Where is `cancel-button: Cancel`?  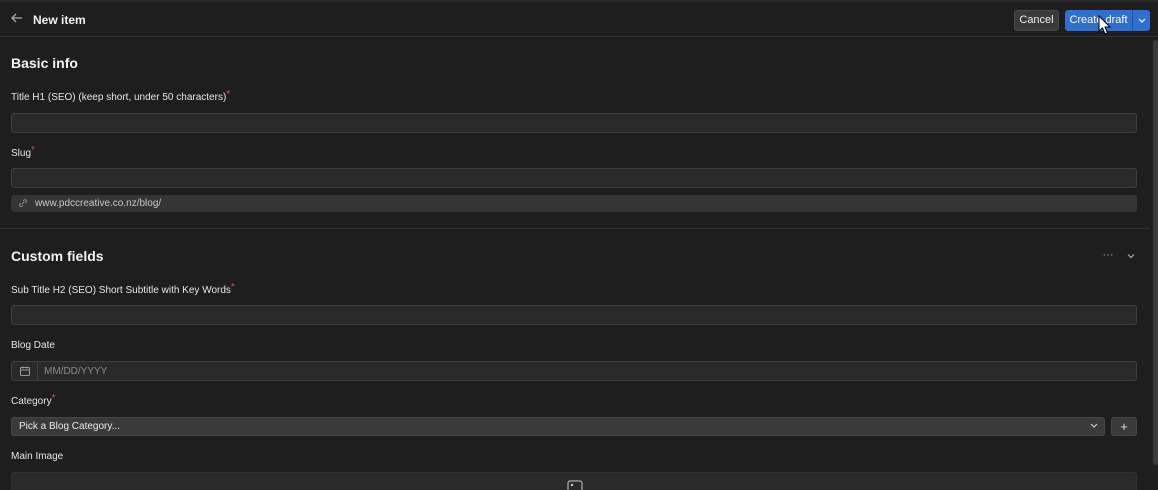 cancel-button: Cancel is located at coordinates (1036, 20).